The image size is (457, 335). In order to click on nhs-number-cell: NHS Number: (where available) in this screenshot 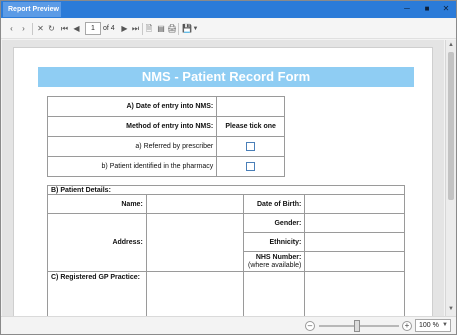, I will do `click(274, 261)`.